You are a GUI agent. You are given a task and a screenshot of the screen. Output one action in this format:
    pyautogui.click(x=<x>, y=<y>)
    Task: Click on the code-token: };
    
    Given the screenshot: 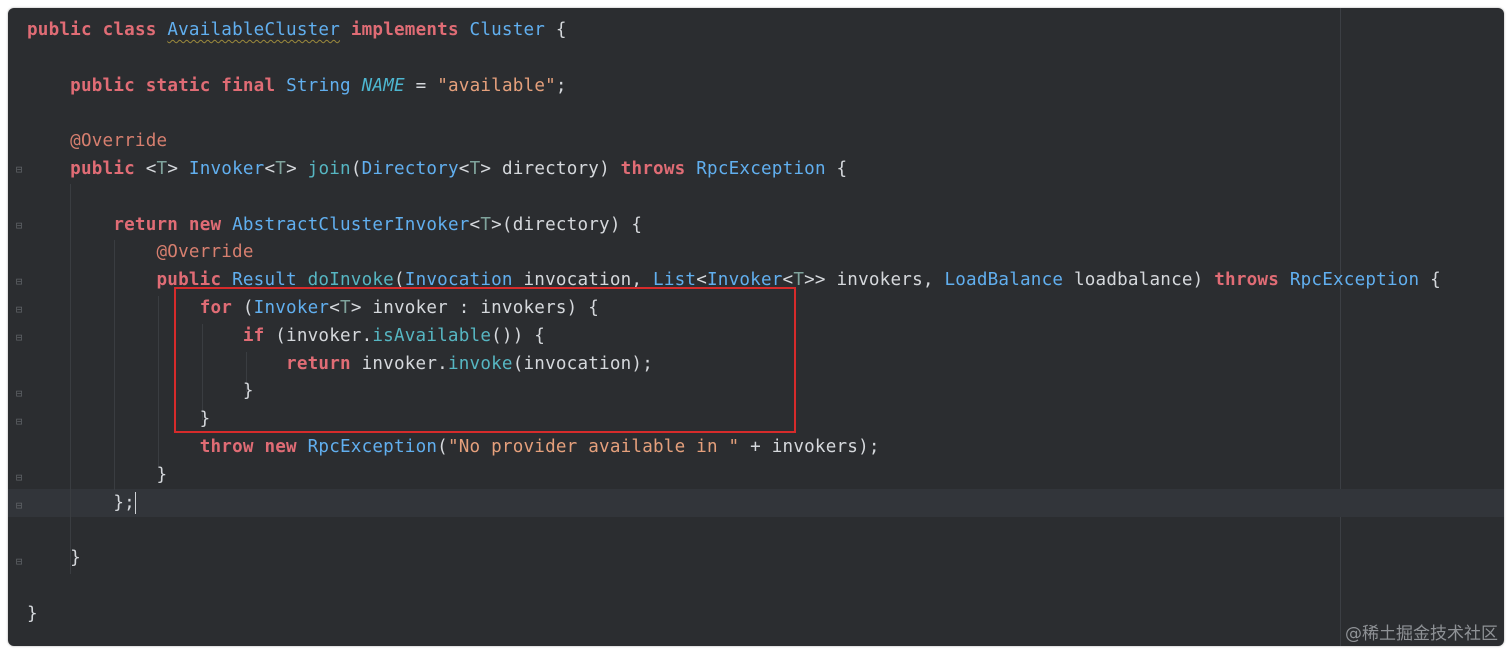 What is the action you would take?
    pyautogui.click(x=81, y=502)
    